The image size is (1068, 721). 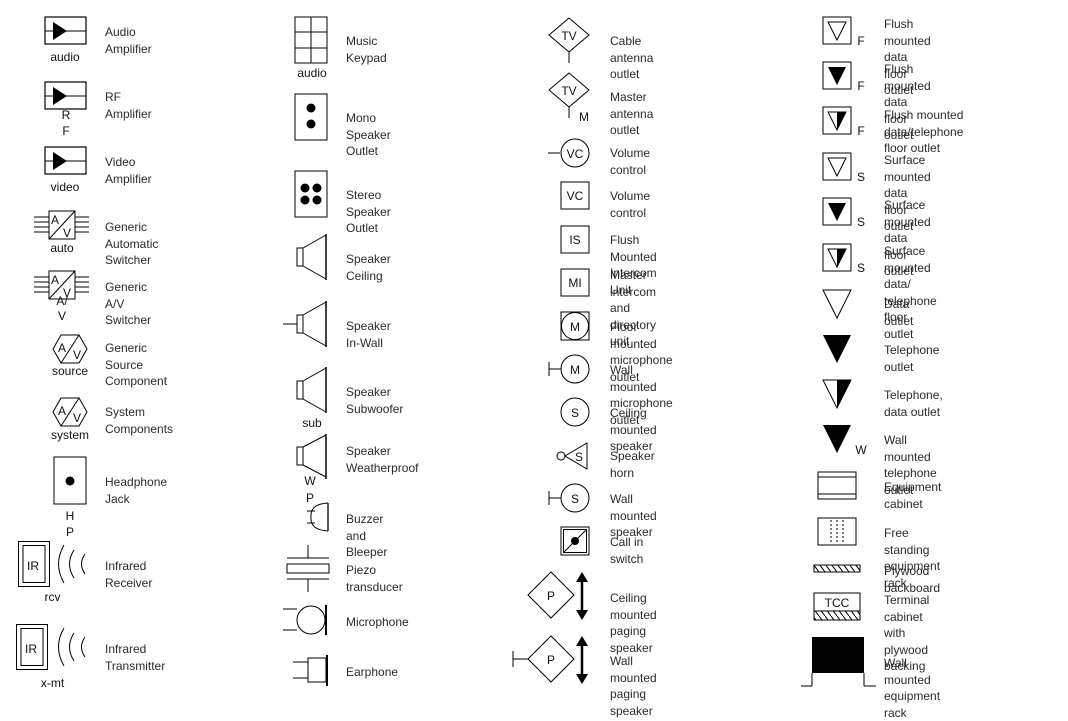 What do you see at coordinates (557, 595) in the screenshot?
I see `ceiling-paging-speaker-icon: P` at bounding box center [557, 595].